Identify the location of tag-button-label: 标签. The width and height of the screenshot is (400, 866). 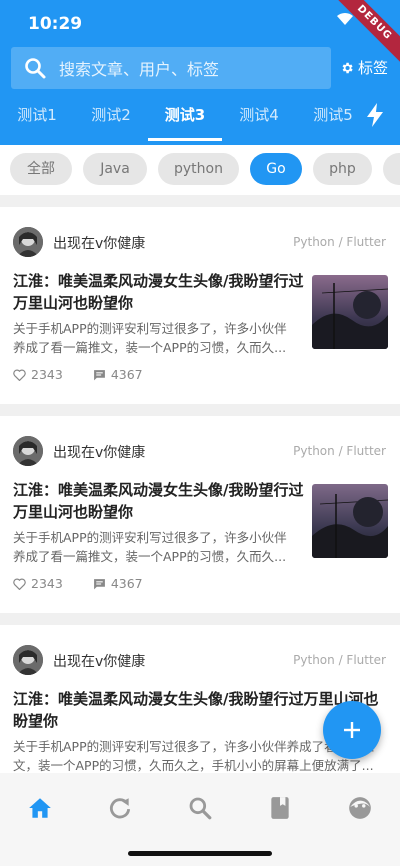
(373, 68).